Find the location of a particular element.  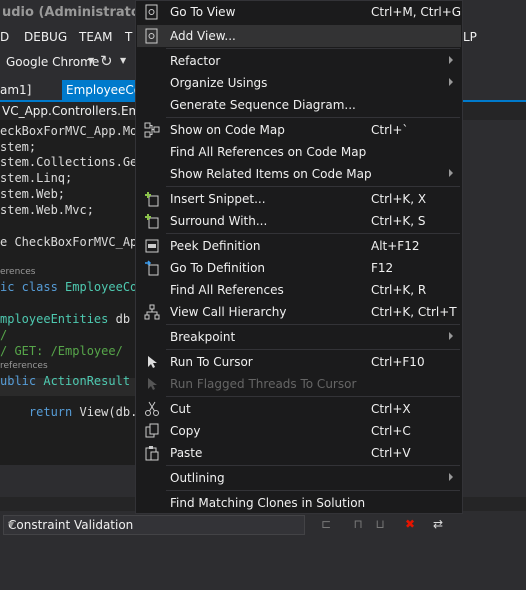

menu-item-label: View Call Hierarchy is located at coordinates (228, 312).